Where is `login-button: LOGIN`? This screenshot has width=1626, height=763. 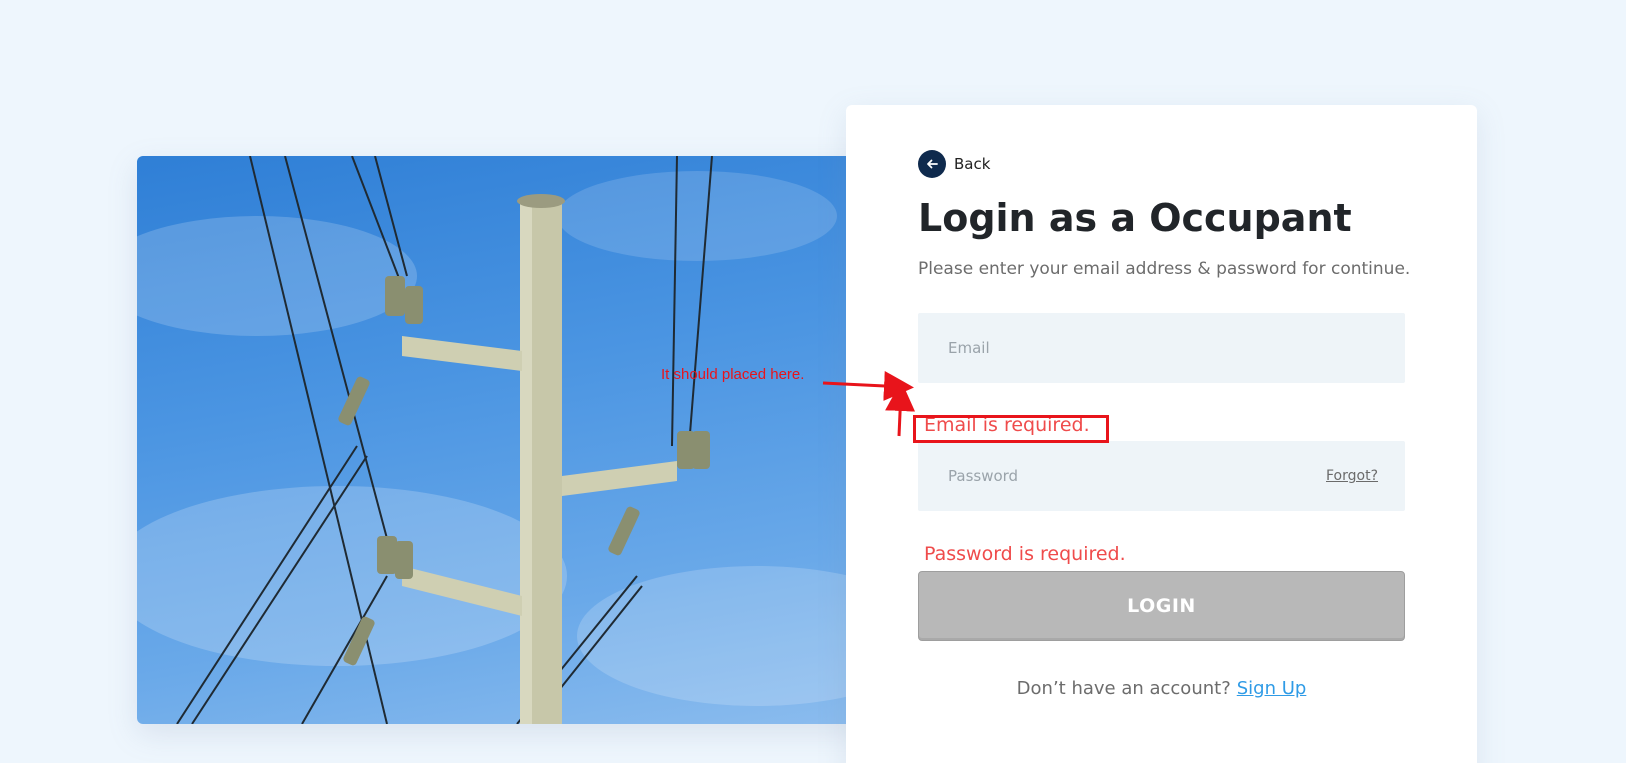 login-button: LOGIN is located at coordinates (1161, 606).